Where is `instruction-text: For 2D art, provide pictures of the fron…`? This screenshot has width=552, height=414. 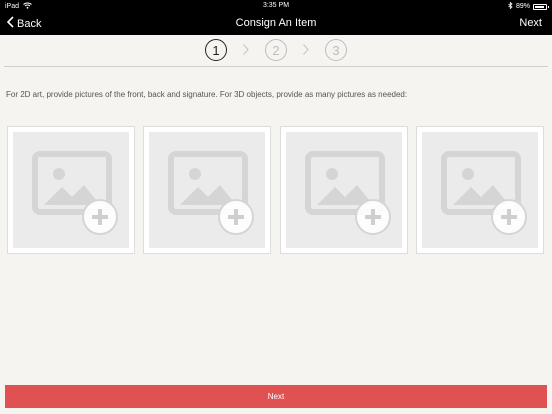
instruction-text: For 2D art, provide pictures of the fron… is located at coordinates (207, 94).